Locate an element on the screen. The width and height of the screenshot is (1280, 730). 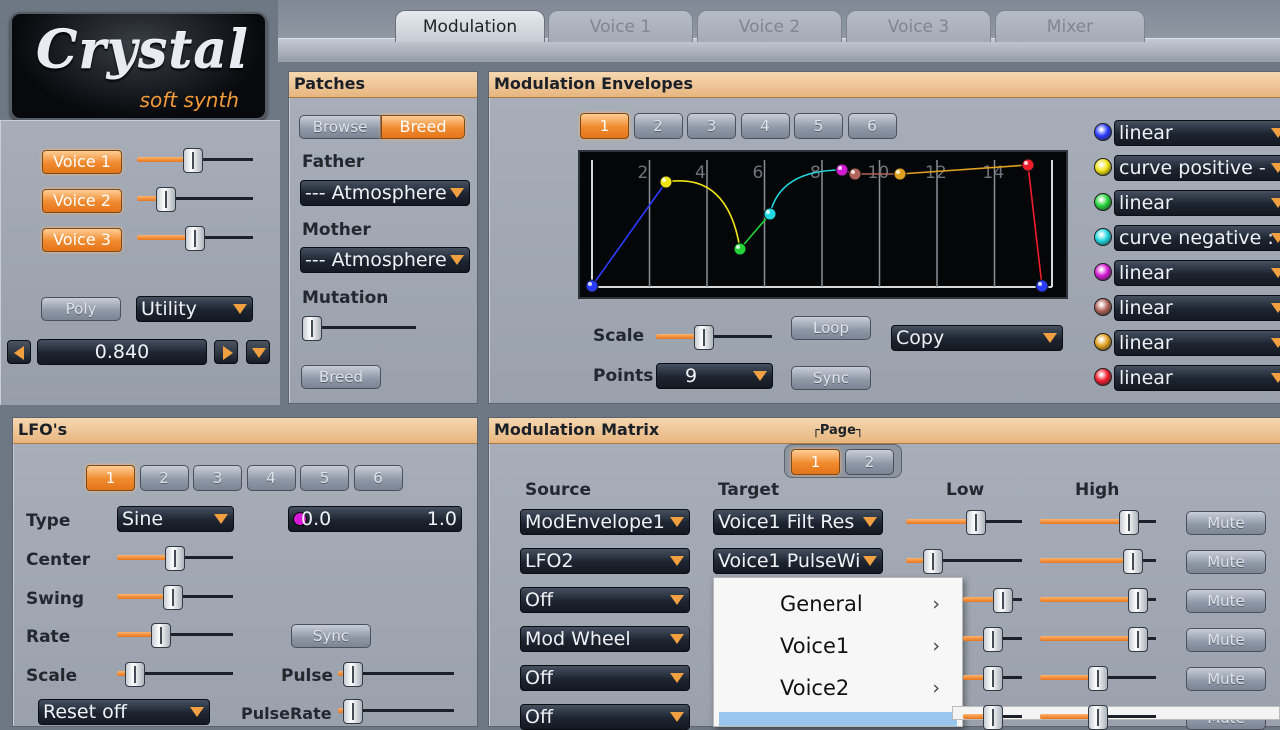
curve-dropdown-2: curve positive - is located at coordinates (1197, 168).